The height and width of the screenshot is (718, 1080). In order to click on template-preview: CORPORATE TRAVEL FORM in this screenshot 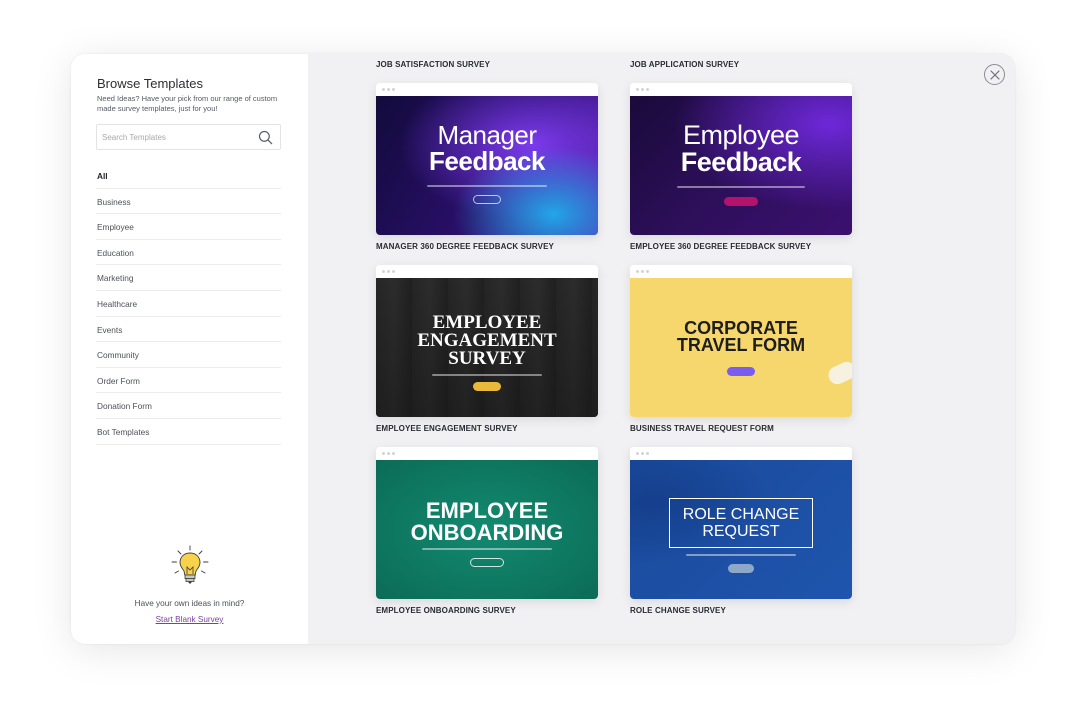, I will do `click(741, 347)`.